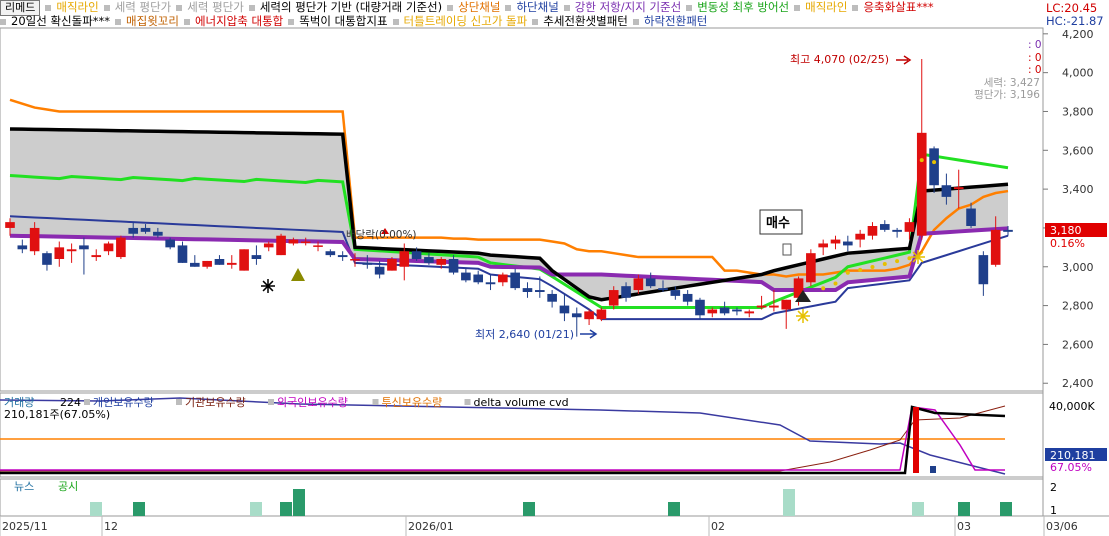 The width and height of the screenshot is (1109, 536). Describe the element at coordinates (57, 414) in the screenshot. I see `volume-sub: 210,181주(67.05%)` at that location.